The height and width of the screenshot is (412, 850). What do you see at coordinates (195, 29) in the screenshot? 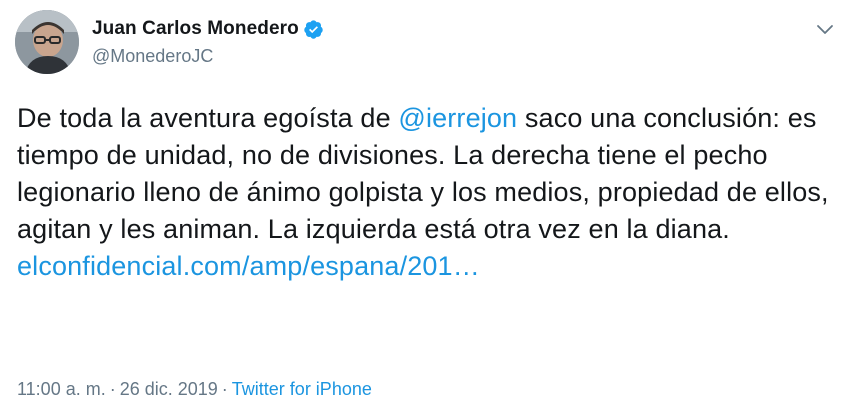
I see `author-name: Juan Carlos Monedero` at bounding box center [195, 29].